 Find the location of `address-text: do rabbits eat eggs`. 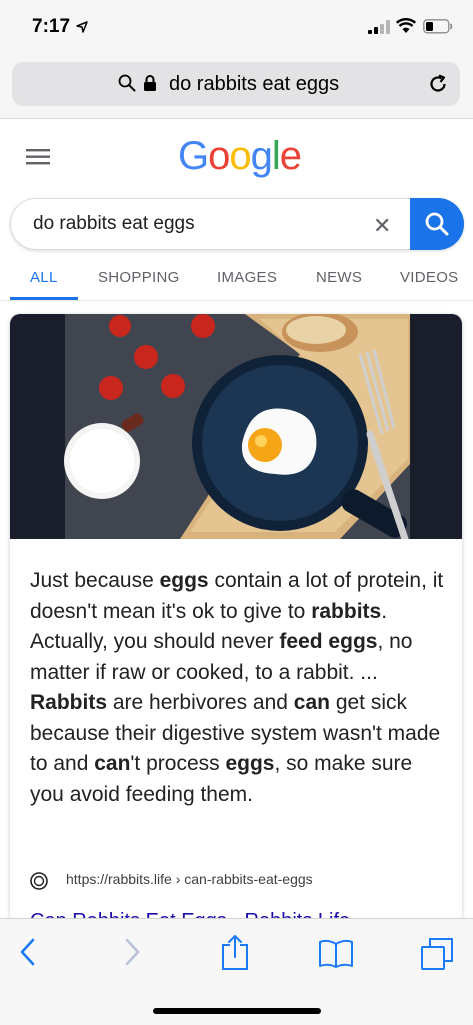

address-text: do rabbits eat eggs is located at coordinates (254, 84).